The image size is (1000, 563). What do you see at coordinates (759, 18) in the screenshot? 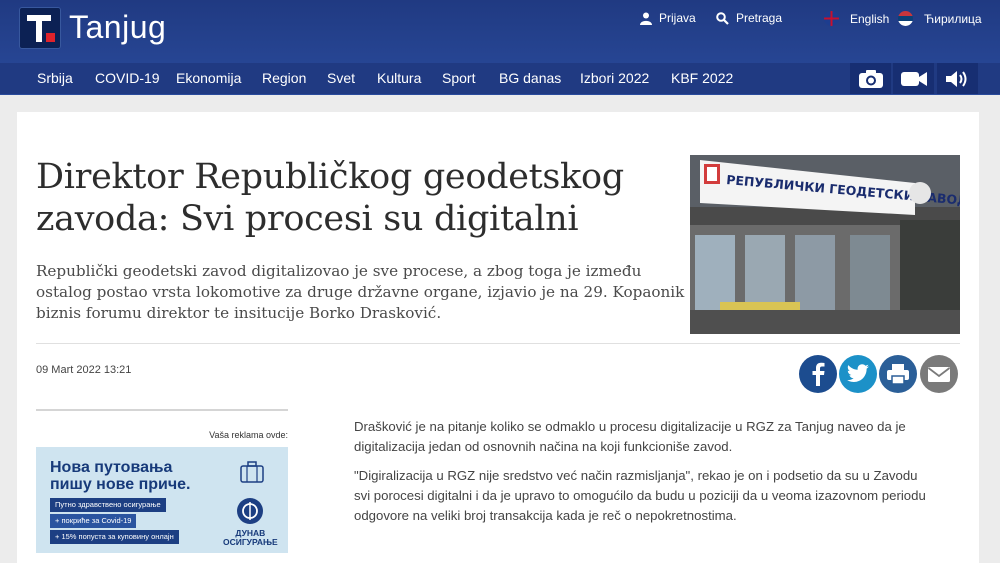
I see `search-label: Pretraga` at bounding box center [759, 18].